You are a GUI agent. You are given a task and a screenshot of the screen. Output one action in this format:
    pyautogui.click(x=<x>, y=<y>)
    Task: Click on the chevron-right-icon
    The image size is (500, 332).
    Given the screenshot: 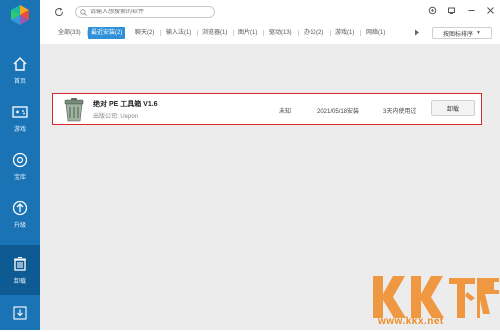 What is the action you would take?
    pyautogui.click(x=417, y=32)
    